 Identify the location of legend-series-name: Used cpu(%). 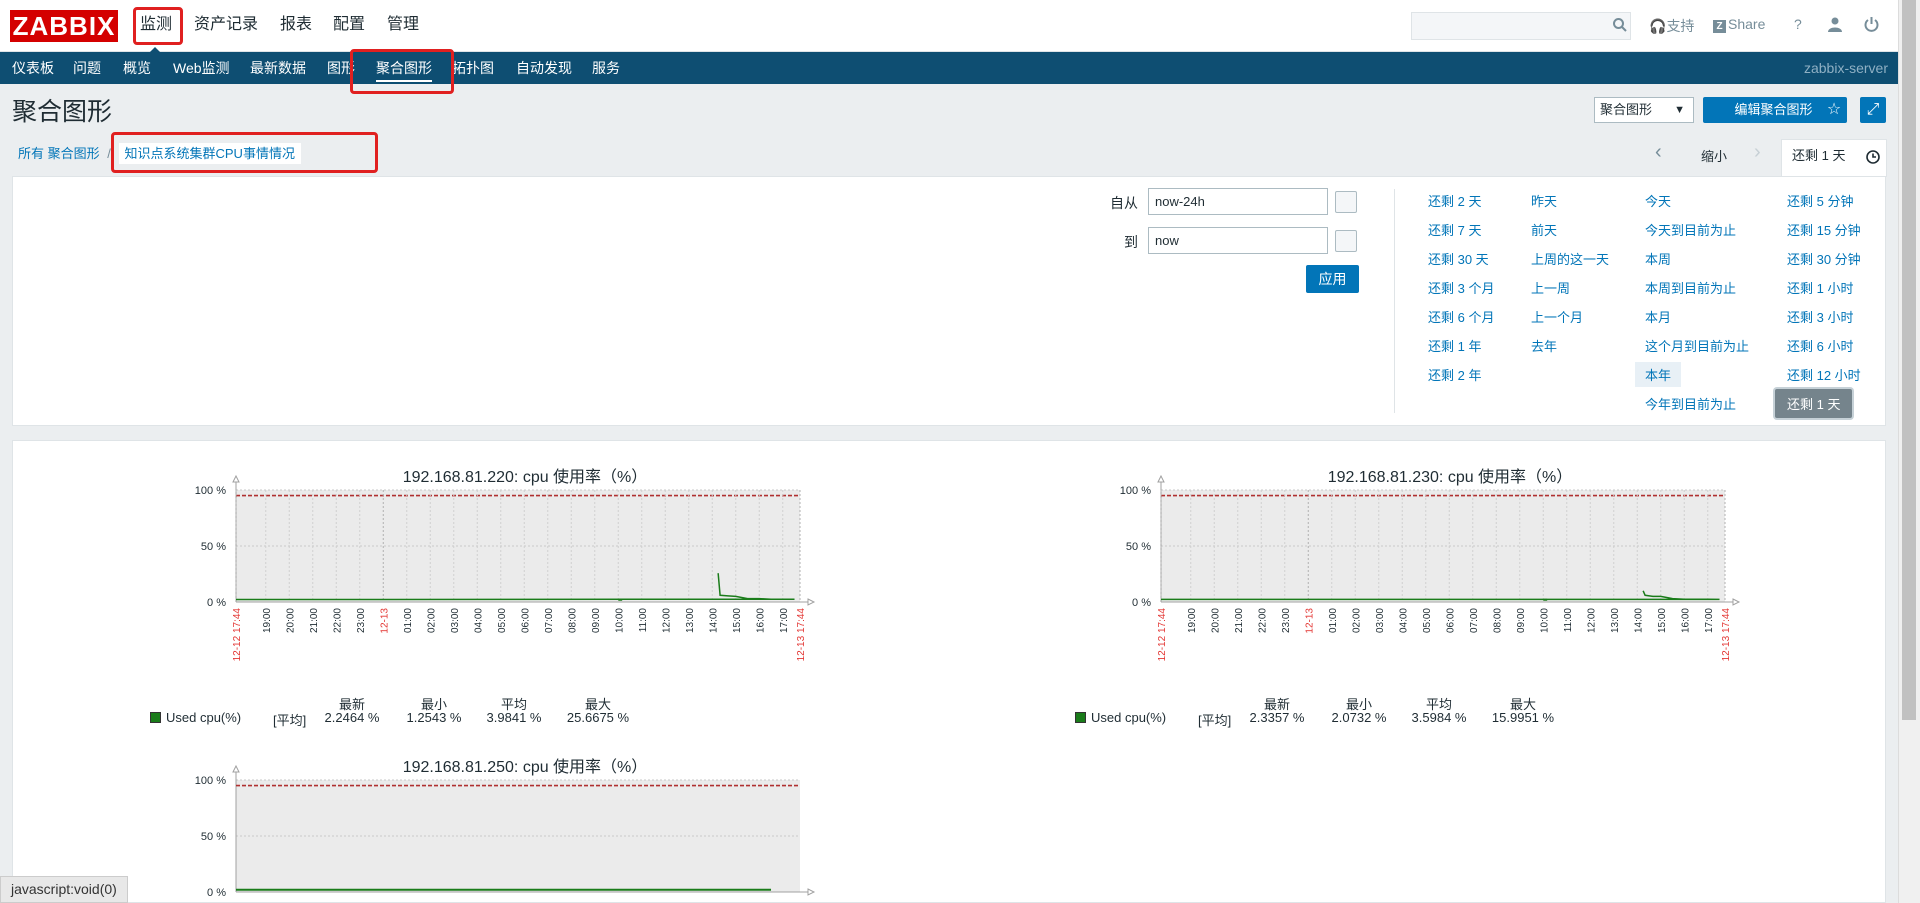
(1129, 717).